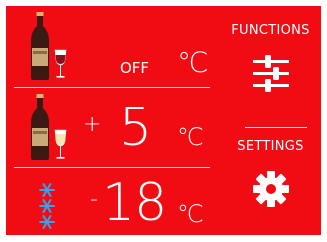 The image size is (327, 242). I want to click on zone-freezer-sign: -, so click(94, 199).